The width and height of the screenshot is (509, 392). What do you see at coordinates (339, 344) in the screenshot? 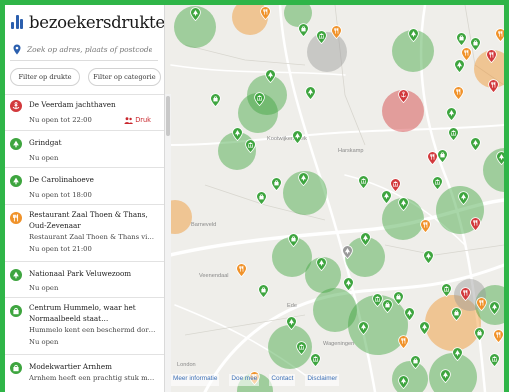
I see `place-label: Wageningen` at bounding box center [339, 344].